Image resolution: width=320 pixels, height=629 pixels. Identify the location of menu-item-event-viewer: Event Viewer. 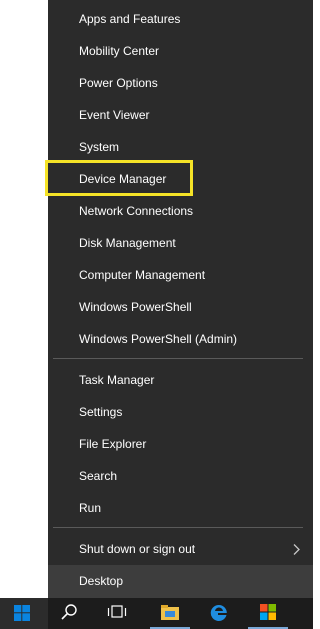
(180, 115).